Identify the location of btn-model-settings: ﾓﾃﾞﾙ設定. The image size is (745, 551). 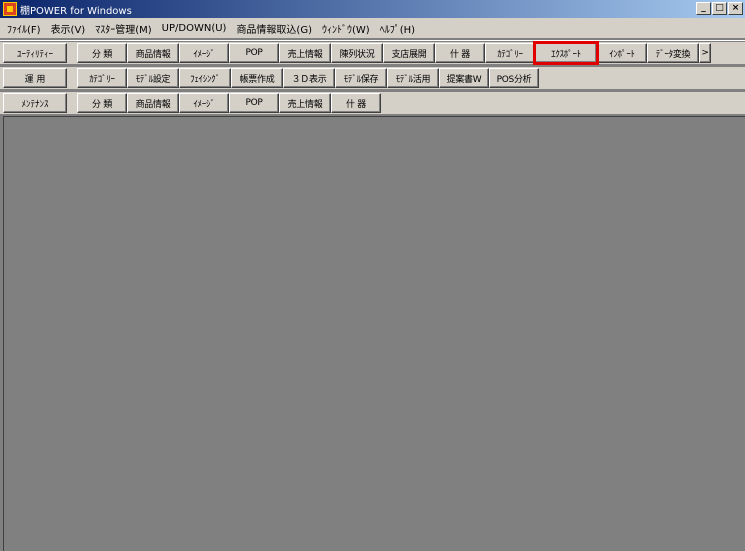
(153, 78).